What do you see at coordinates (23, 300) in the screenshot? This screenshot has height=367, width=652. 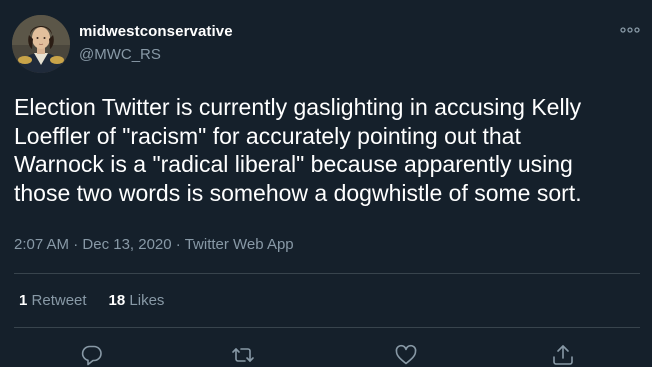 I see `retweet-count: 1` at bounding box center [23, 300].